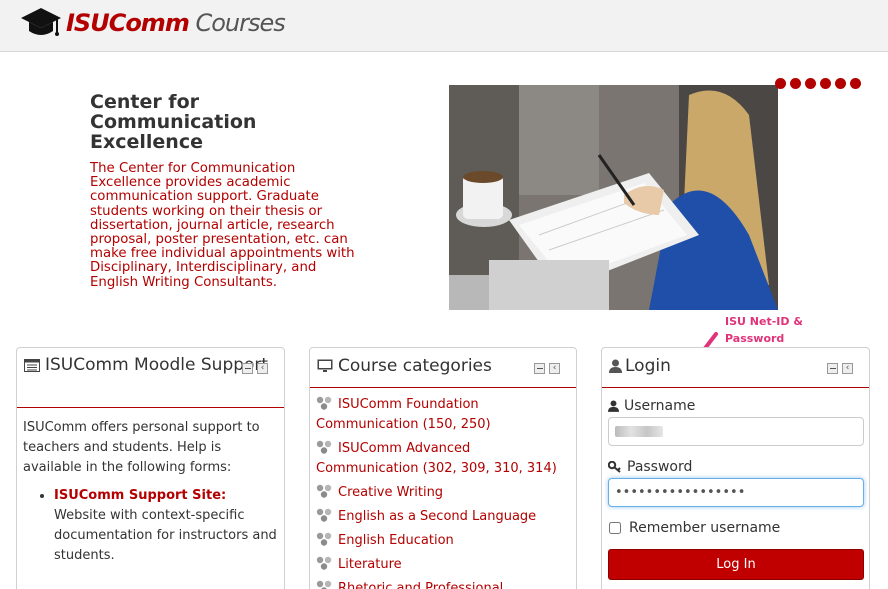 Image resolution: width=888 pixels, height=589 pixels. Describe the element at coordinates (614, 467) in the screenshot. I see `key-icon` at that location.